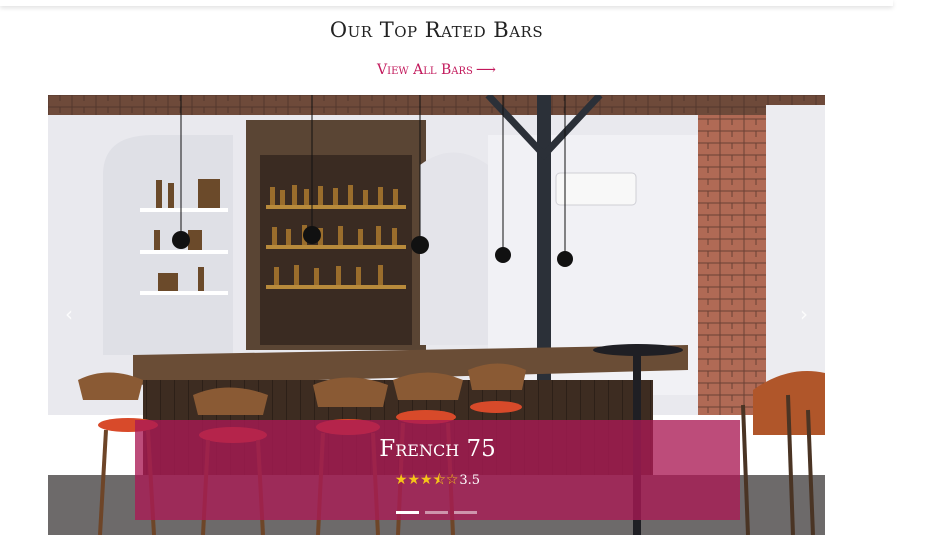  I want to click on carousel-prev-button: ‹, so click(69, 314).